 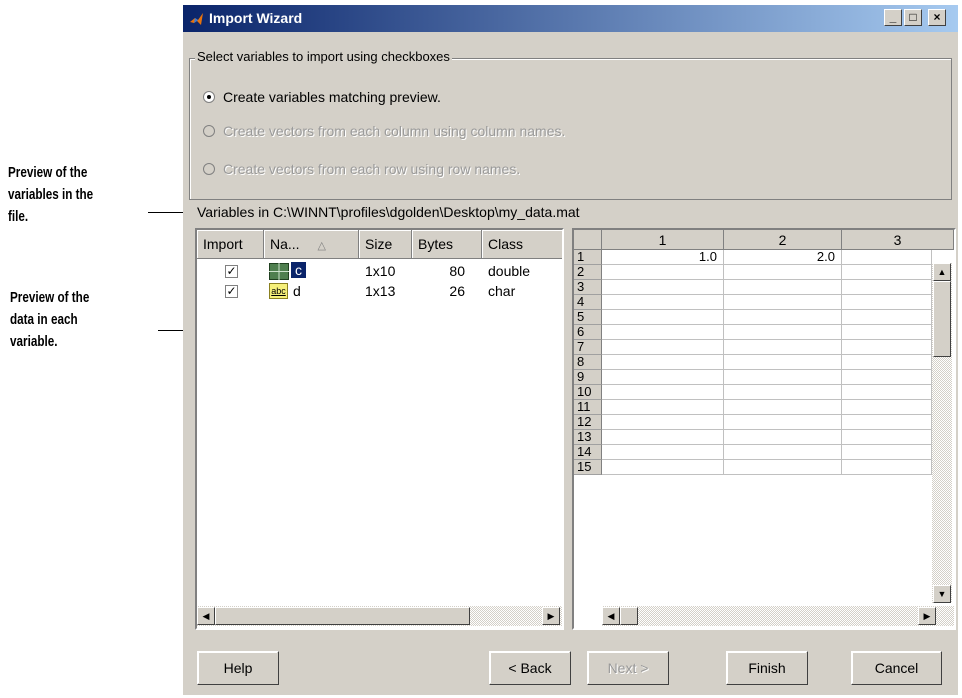 What do you see at coordinates (937, 17) in the screenshot?
I see `close-button: ×` at bounding box center [937, 17].